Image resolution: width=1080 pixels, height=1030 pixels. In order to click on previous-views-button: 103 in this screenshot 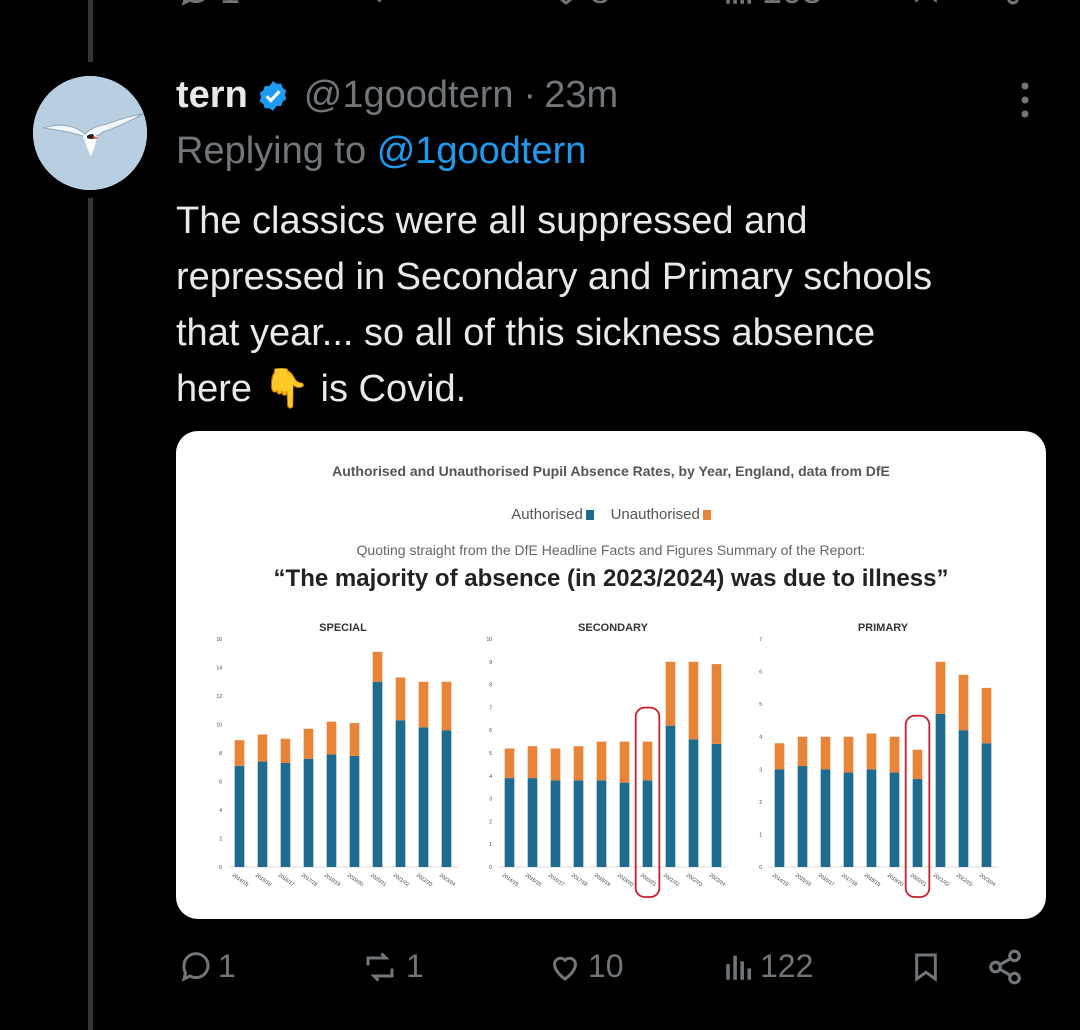, I will do `click(772, 6)`.